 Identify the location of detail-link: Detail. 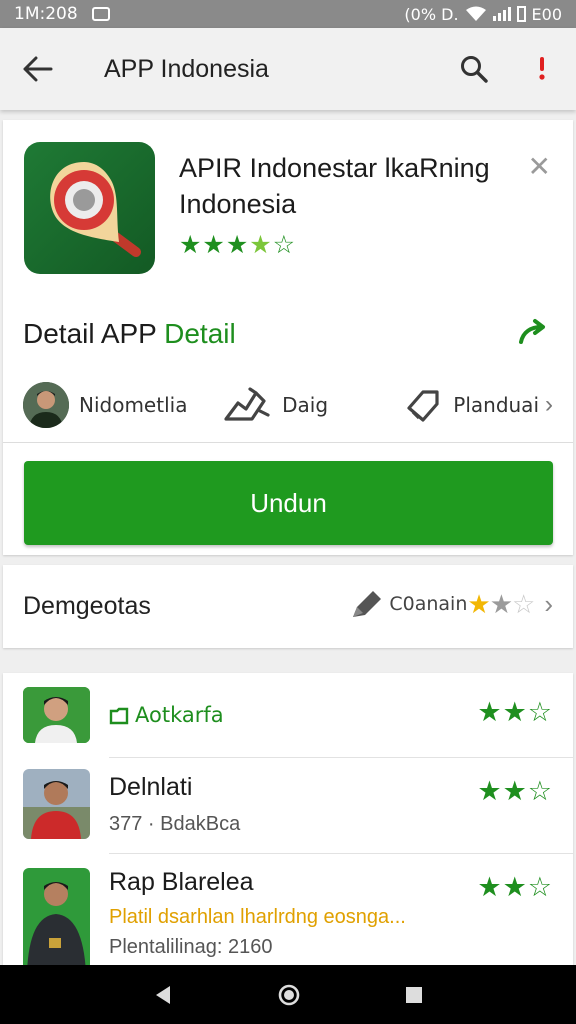
(200, 333).